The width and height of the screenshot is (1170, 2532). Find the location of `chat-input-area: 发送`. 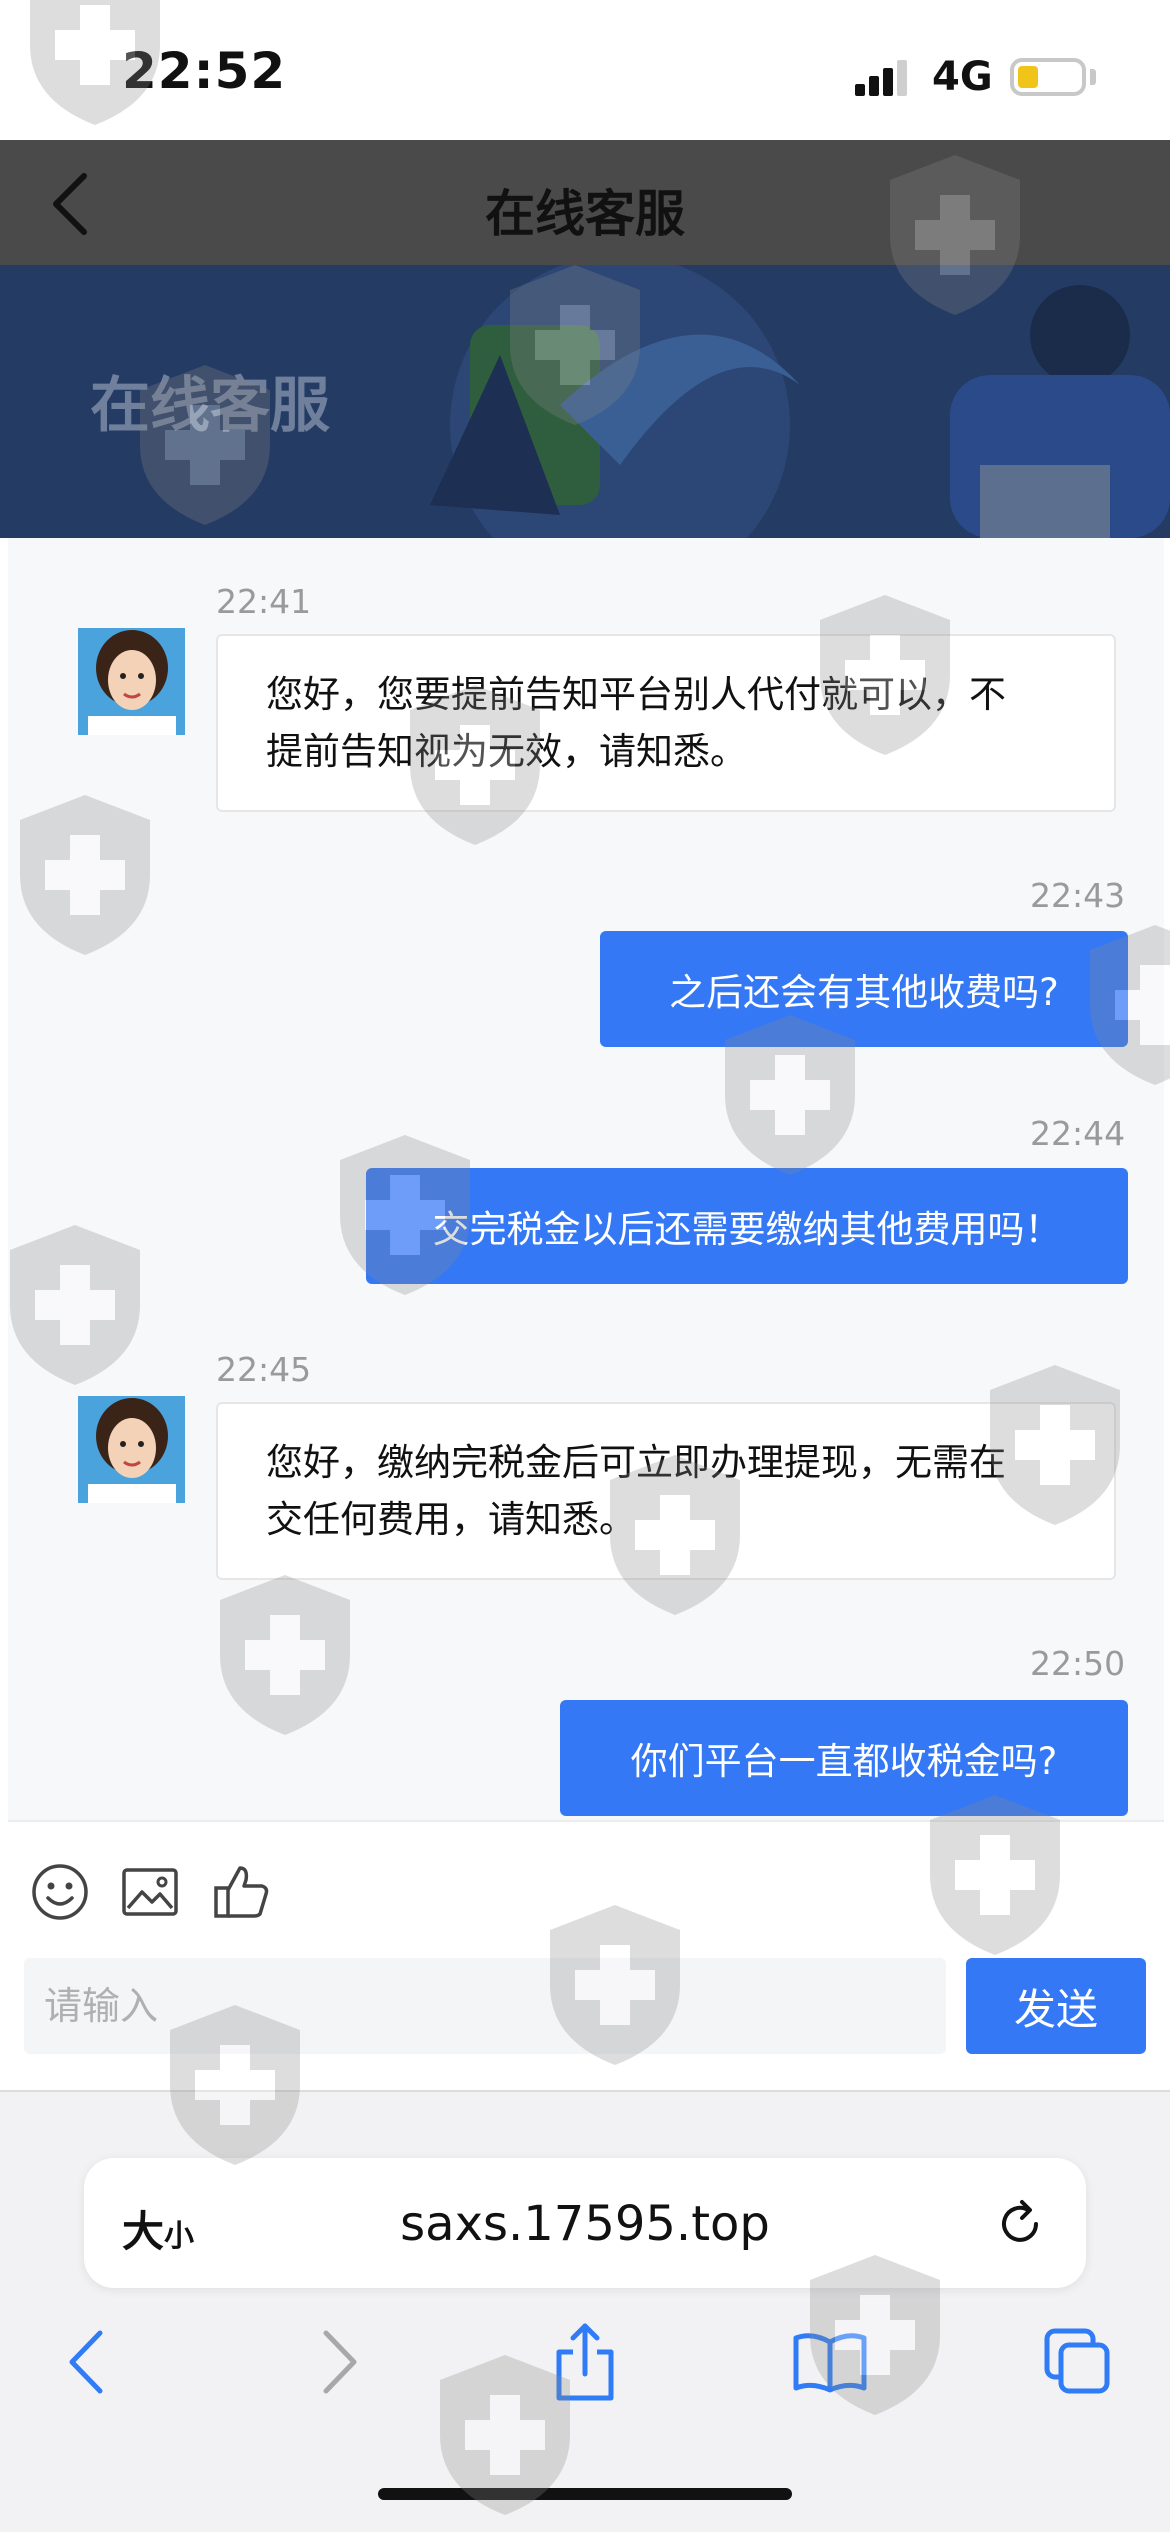

chat-input-area: 发送 is located at coordinates (586, 1955).